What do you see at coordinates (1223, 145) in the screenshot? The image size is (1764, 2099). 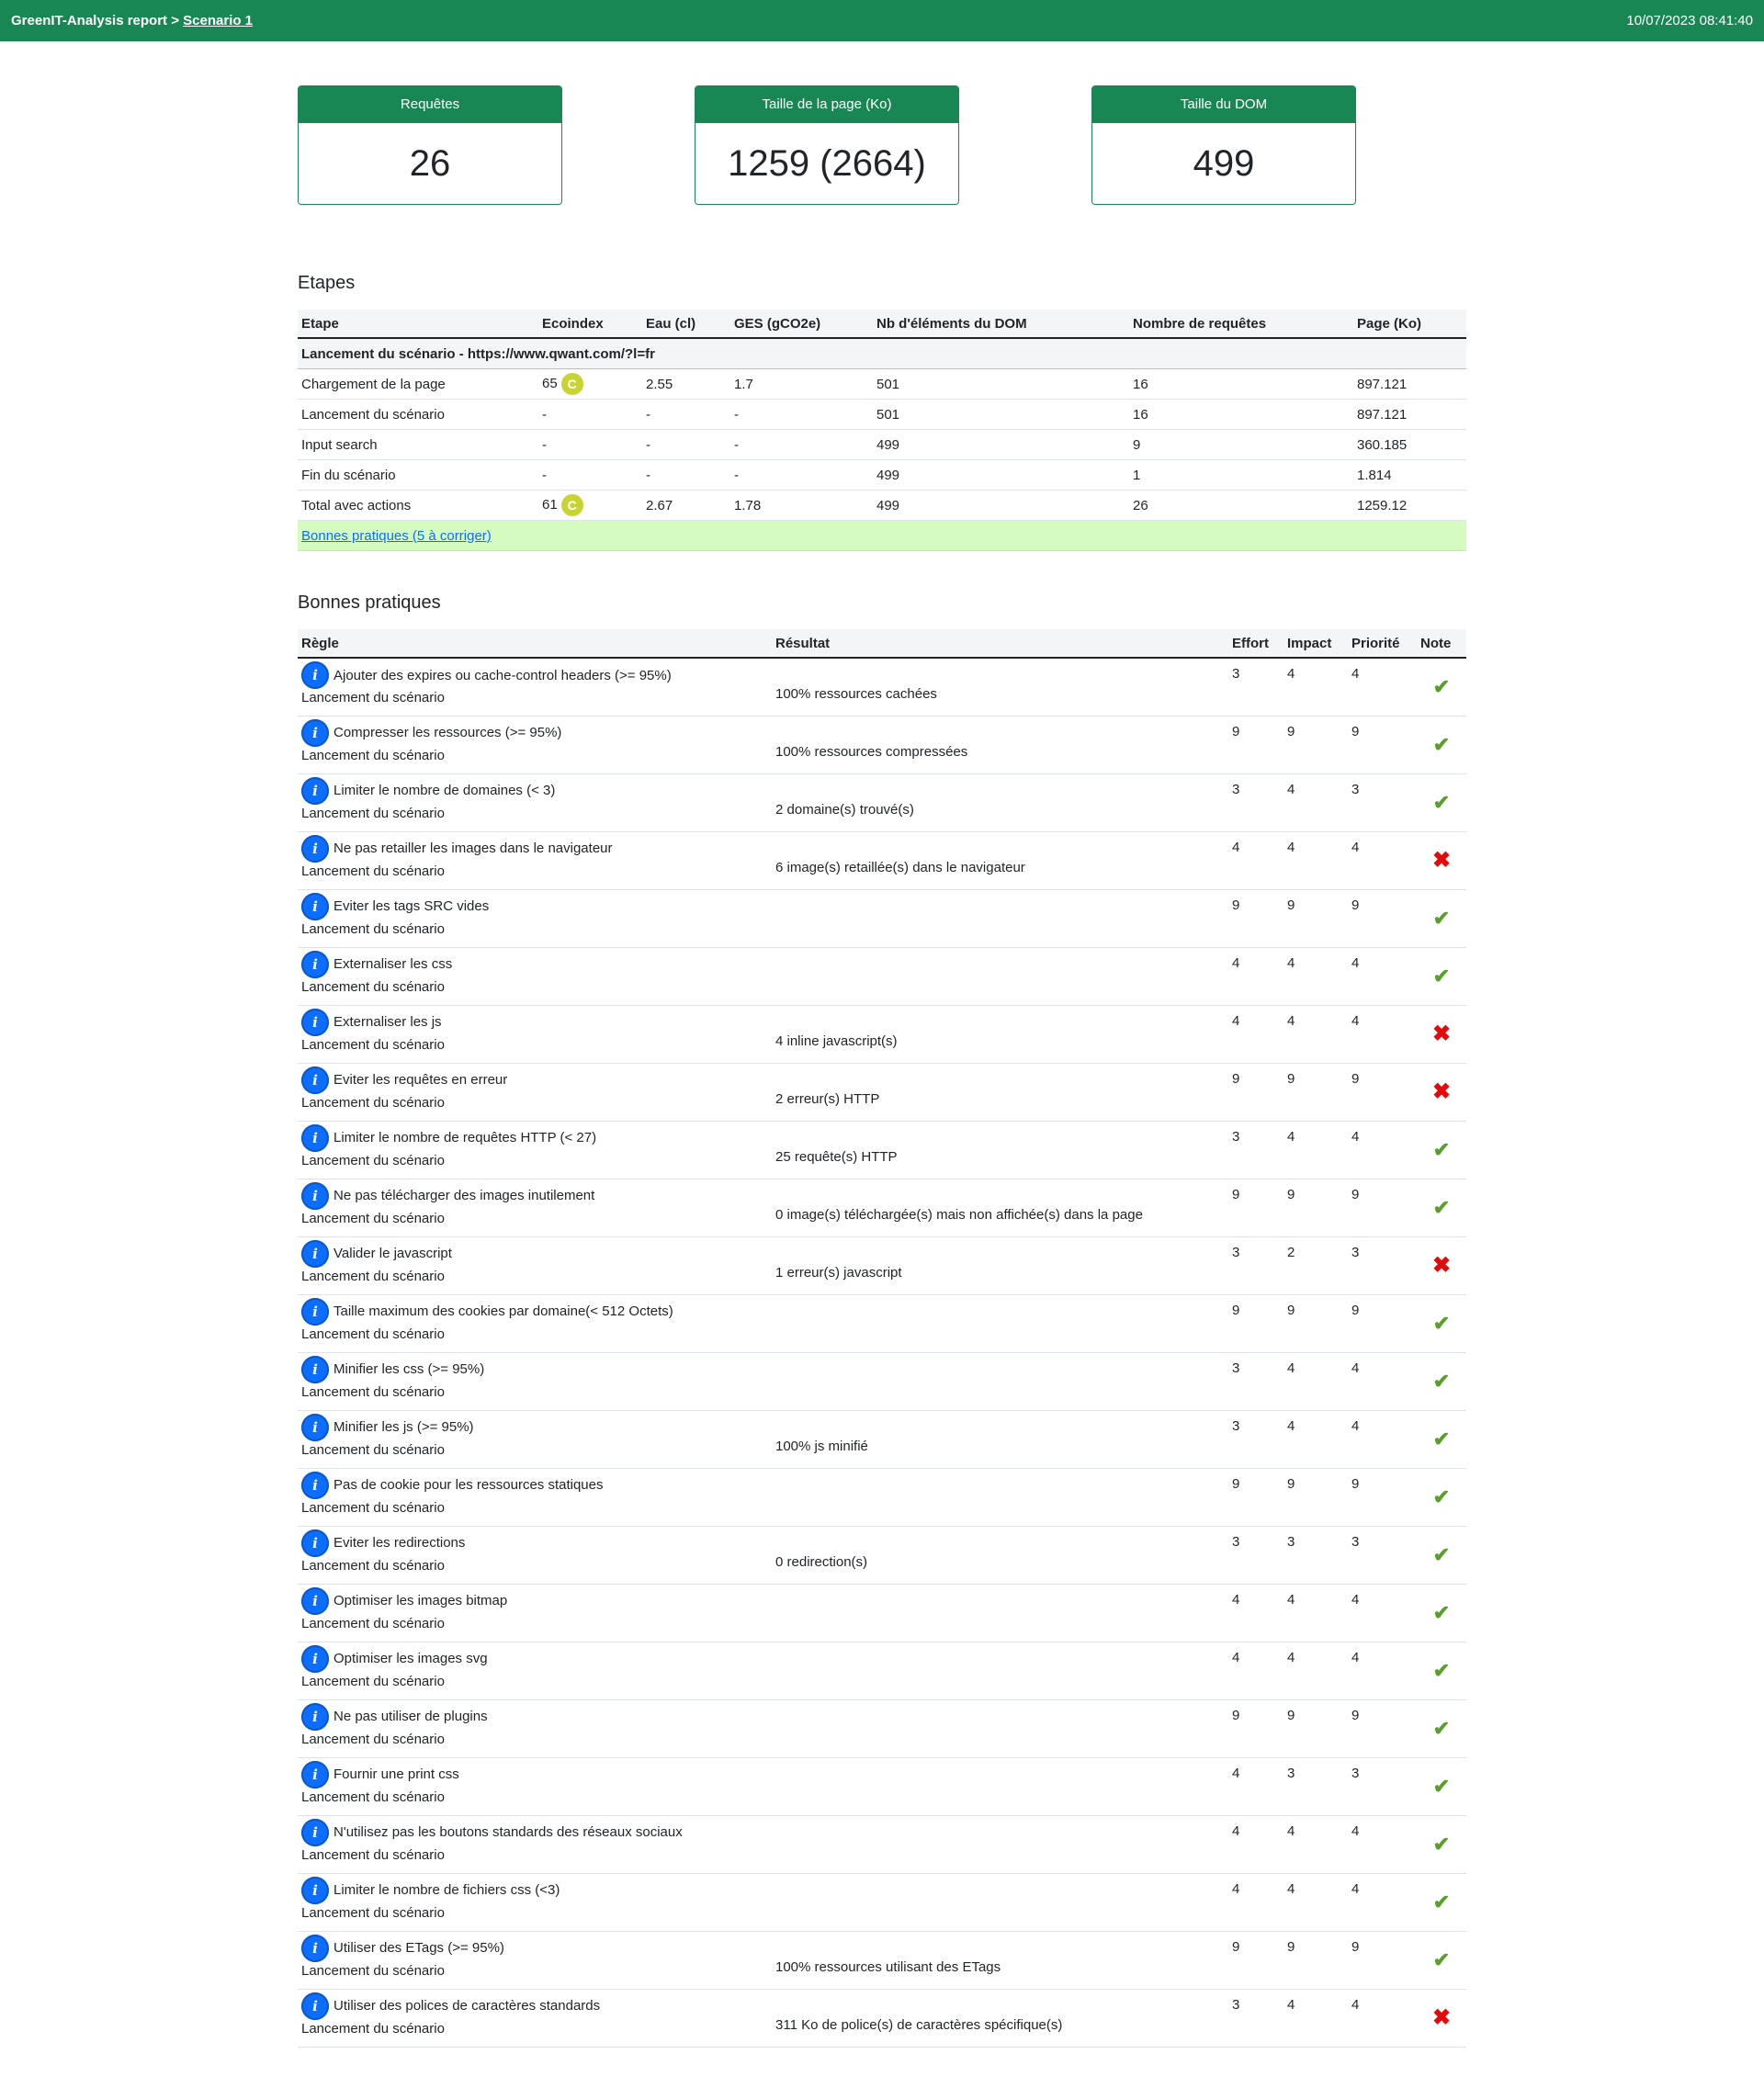 I see `dom-size-card: Taille du DOM 499` at bounding box center [1223, 145].